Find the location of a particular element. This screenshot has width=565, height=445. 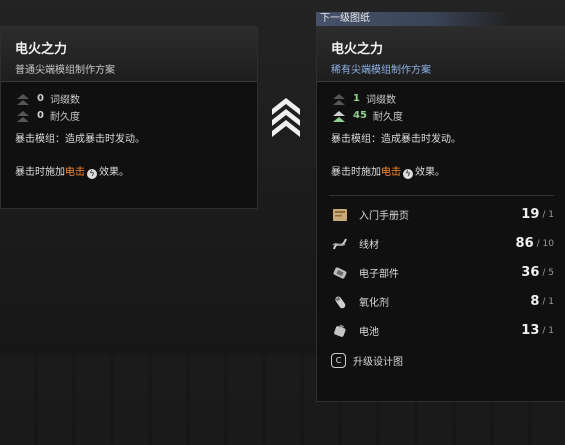

material-have: 36 is located at coordinates (530, 272).